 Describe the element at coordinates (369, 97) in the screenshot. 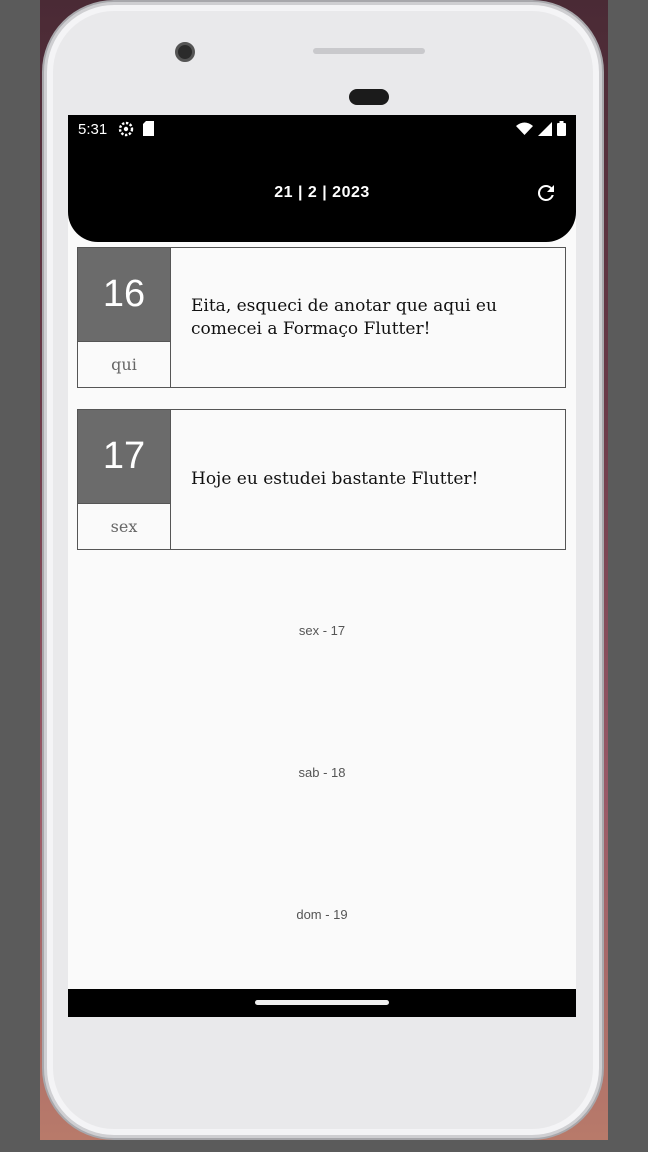

I see `proximity-sensor` at that location.